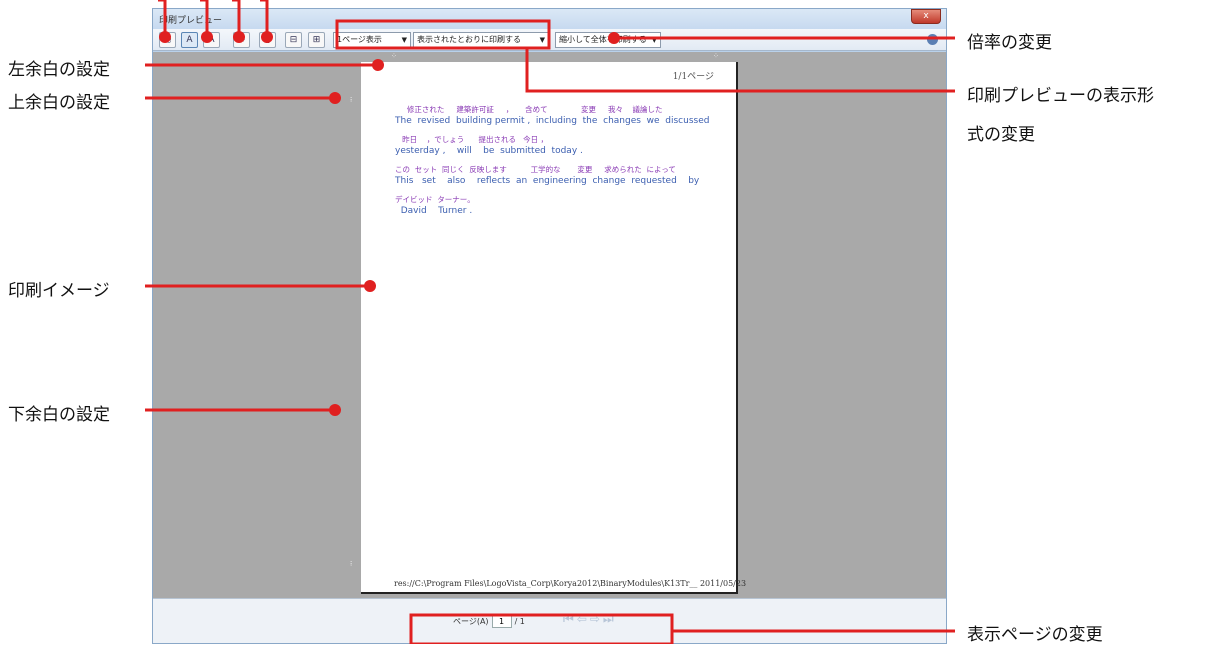 This screenshot has width=1219, height=645. I want to click on bottom-margin-handle: ⁝, so click(353, 564).